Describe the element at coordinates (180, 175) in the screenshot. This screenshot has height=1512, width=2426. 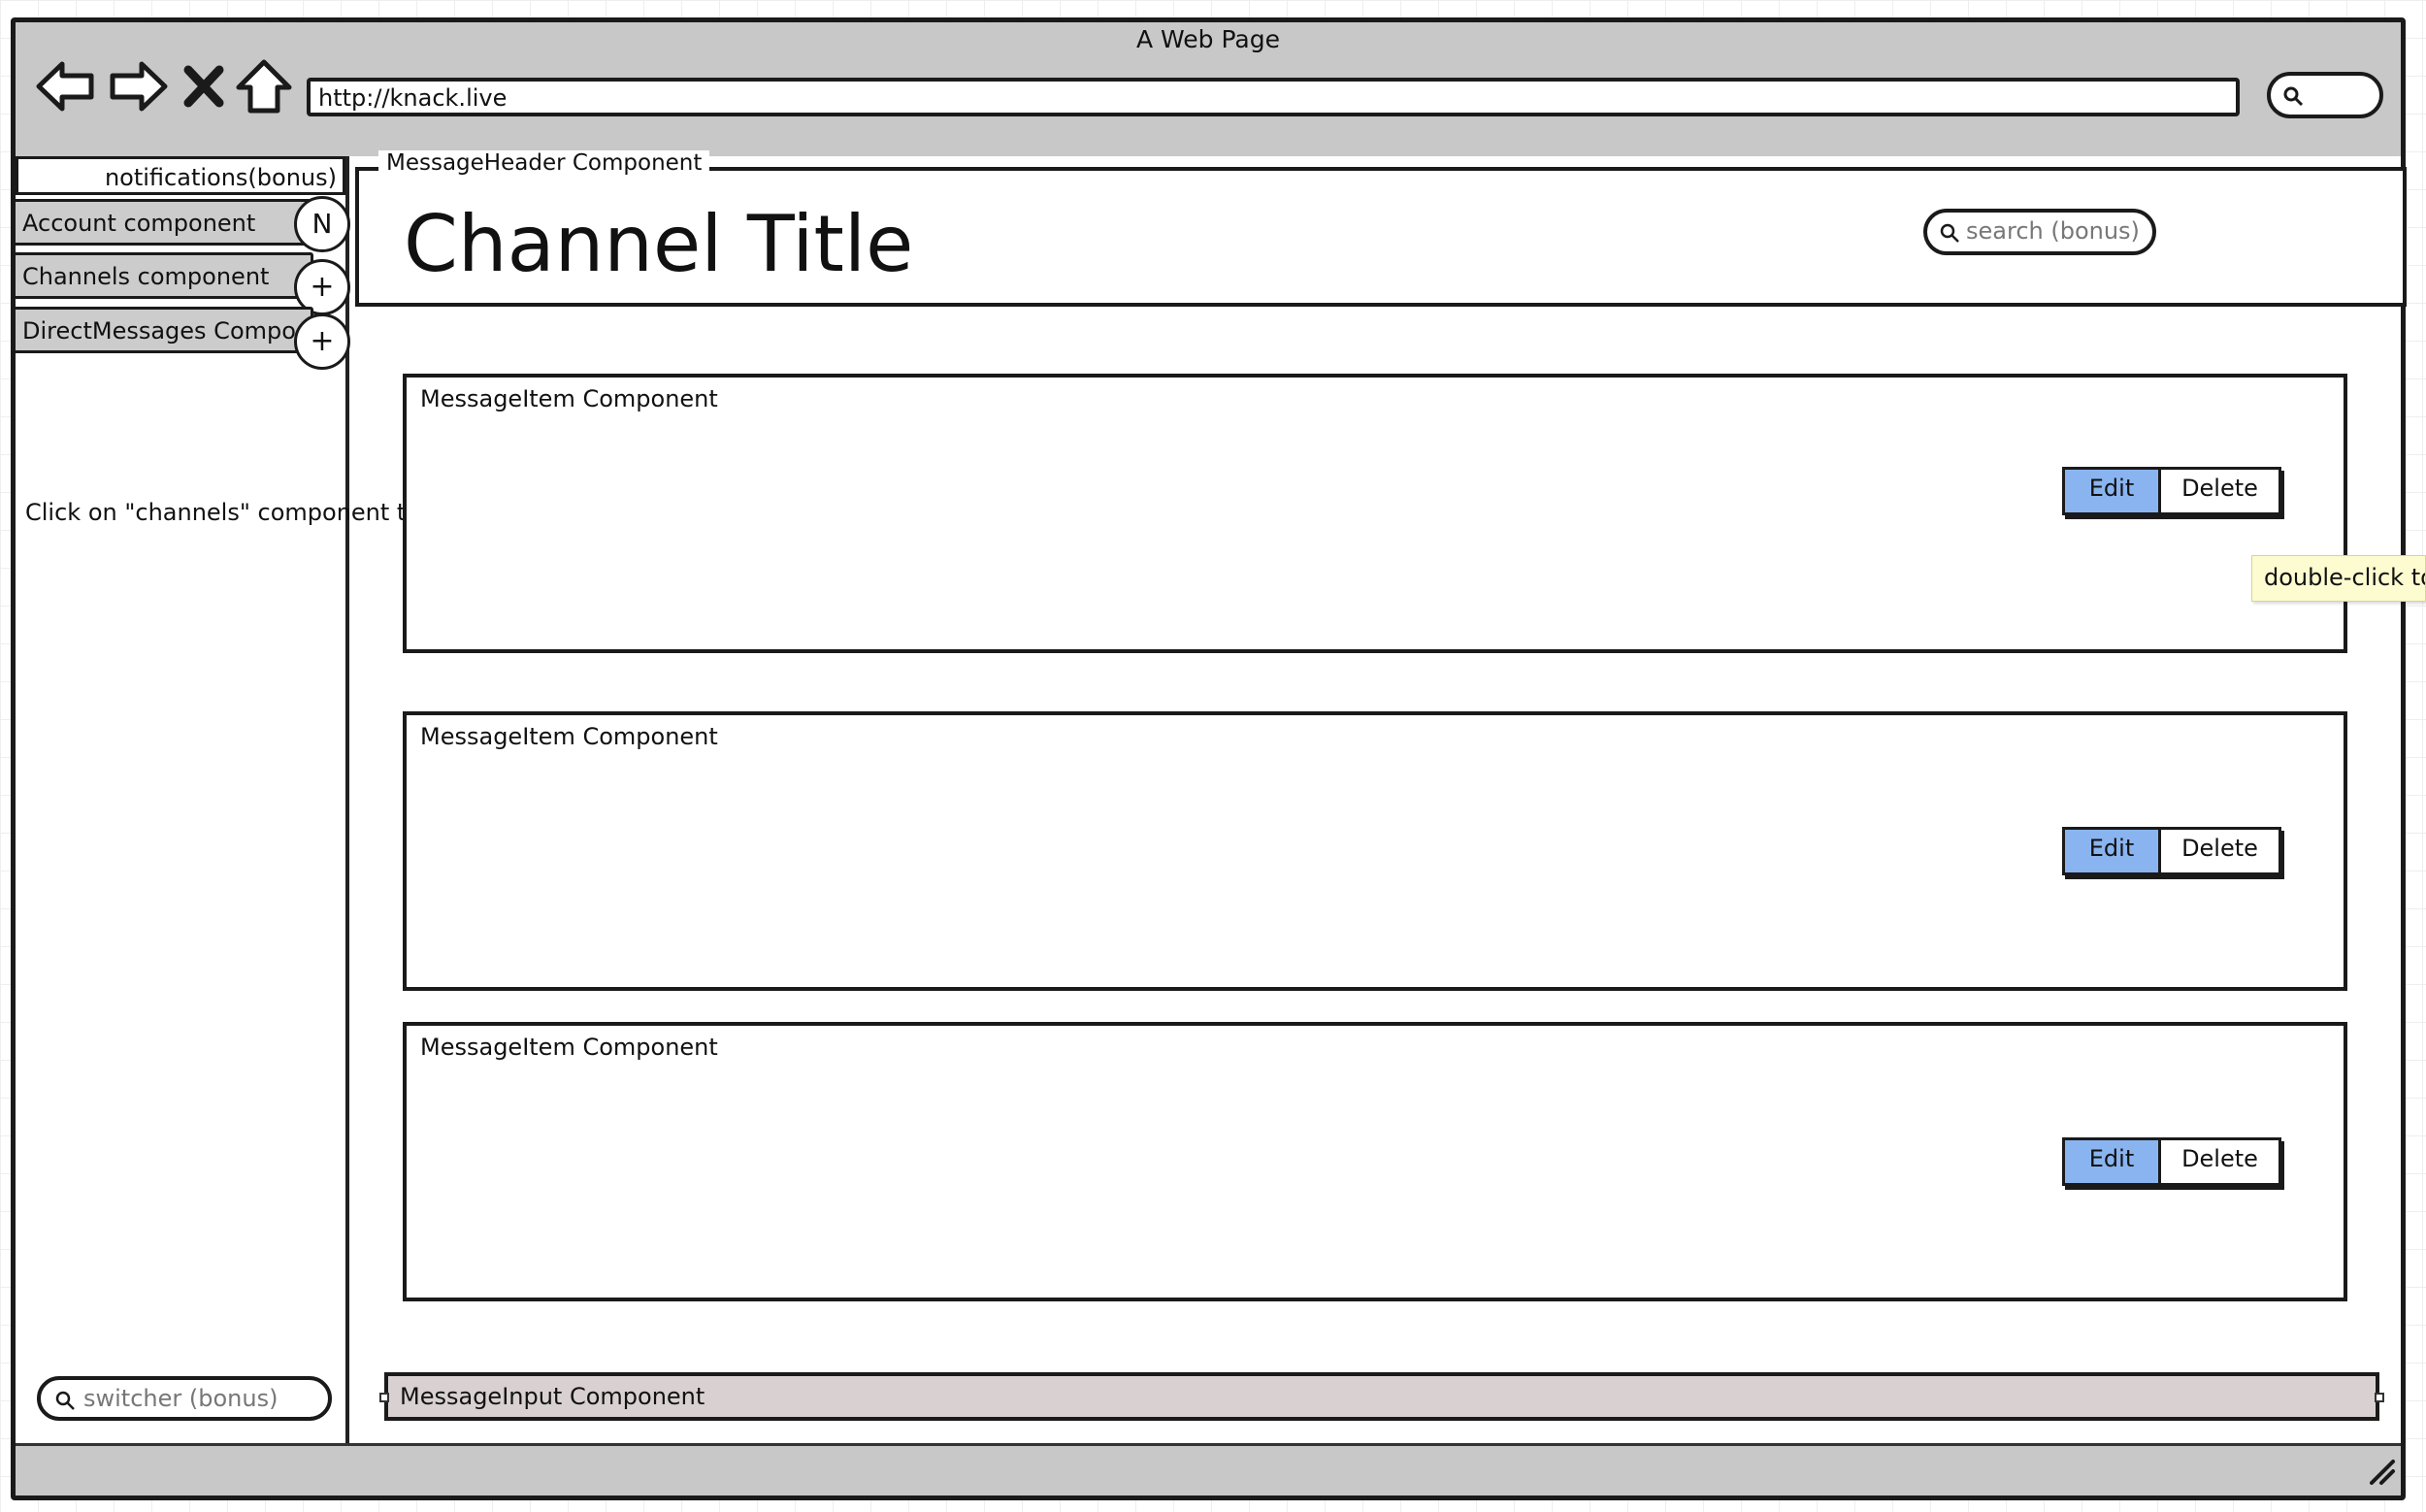
I see `notifications-bar: notifications(bonus)` at that location.